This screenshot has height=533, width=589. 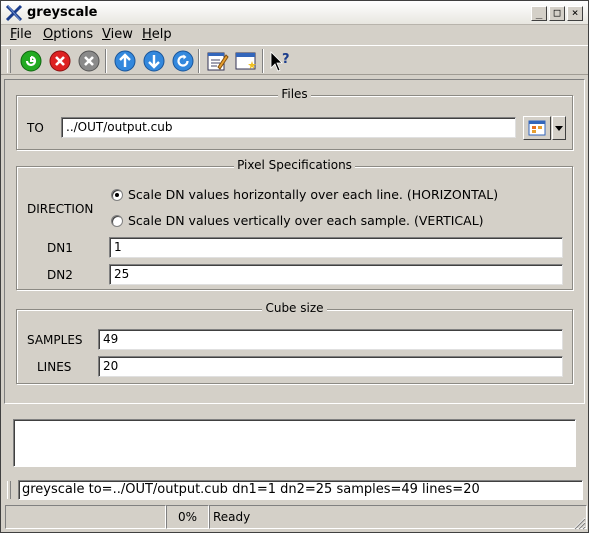 I want to click on cancel-button, so click(x=89, y=61).